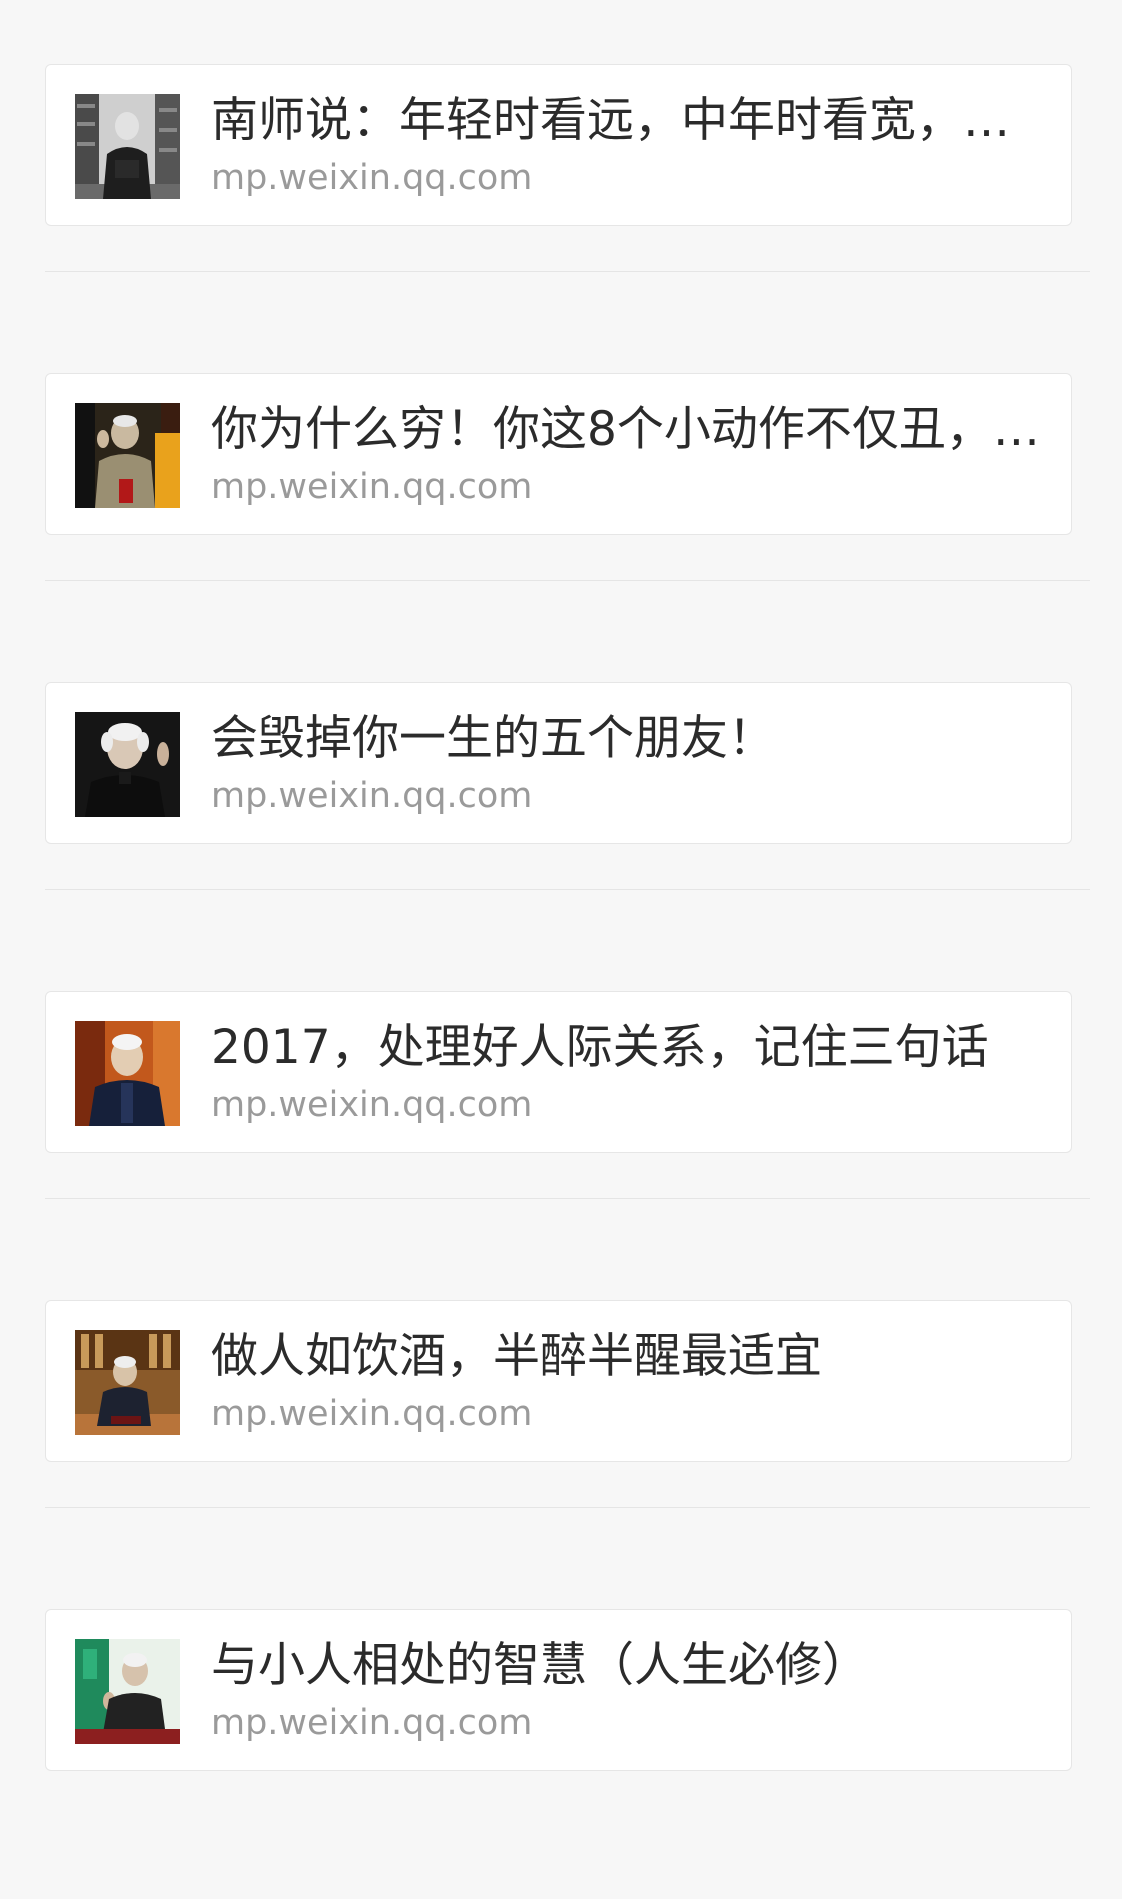 This screenshot has width=1122, height=1899. I want to click on man-seated-study-image, so click(127, 1382).